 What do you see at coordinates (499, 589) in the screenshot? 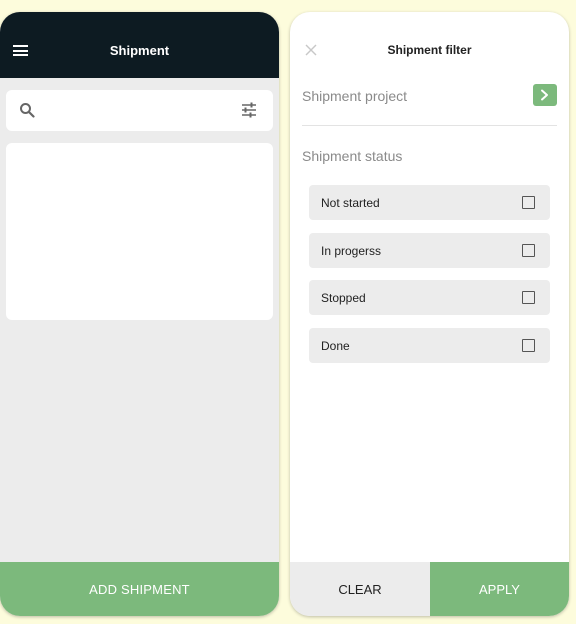
I see `apply-button: APPLY` at bounding box center [499, 589].